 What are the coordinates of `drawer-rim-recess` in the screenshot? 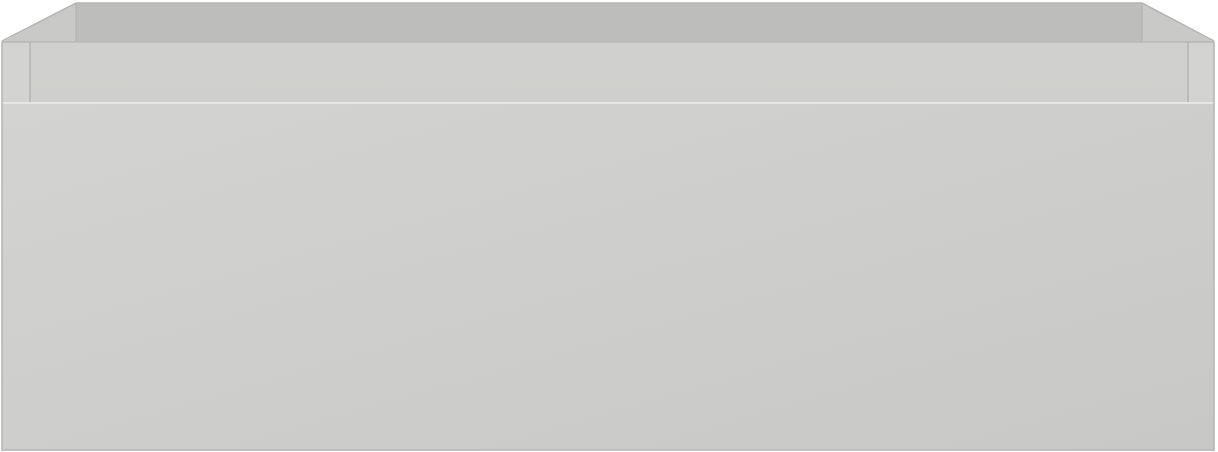 It's located at (609, 72).